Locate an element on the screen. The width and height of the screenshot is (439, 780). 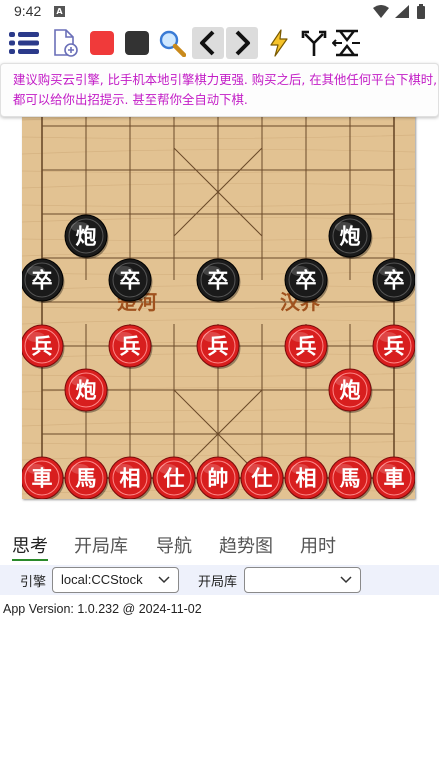
play-red-button is located at coordinates (102, 43).